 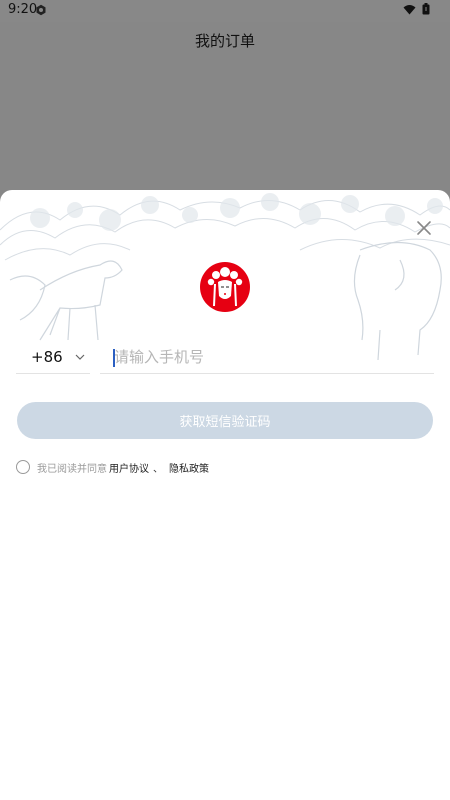 What do you see at coordinates (47, 356) in the screenshot?
I see `country-code-value: +86` at bounding box center [47, 356].